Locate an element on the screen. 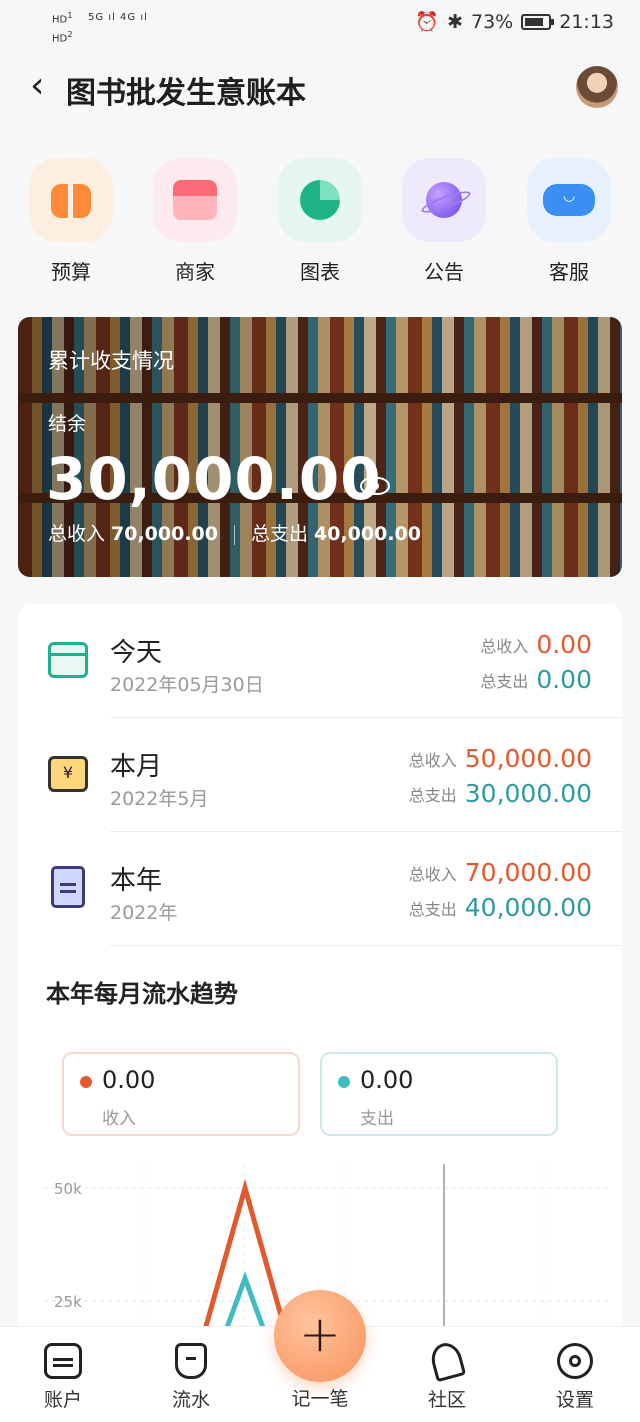 The image size is (640, 1422). nav-bar: ‹ 图书批发生意账本 is located at coordinates (320, 88).